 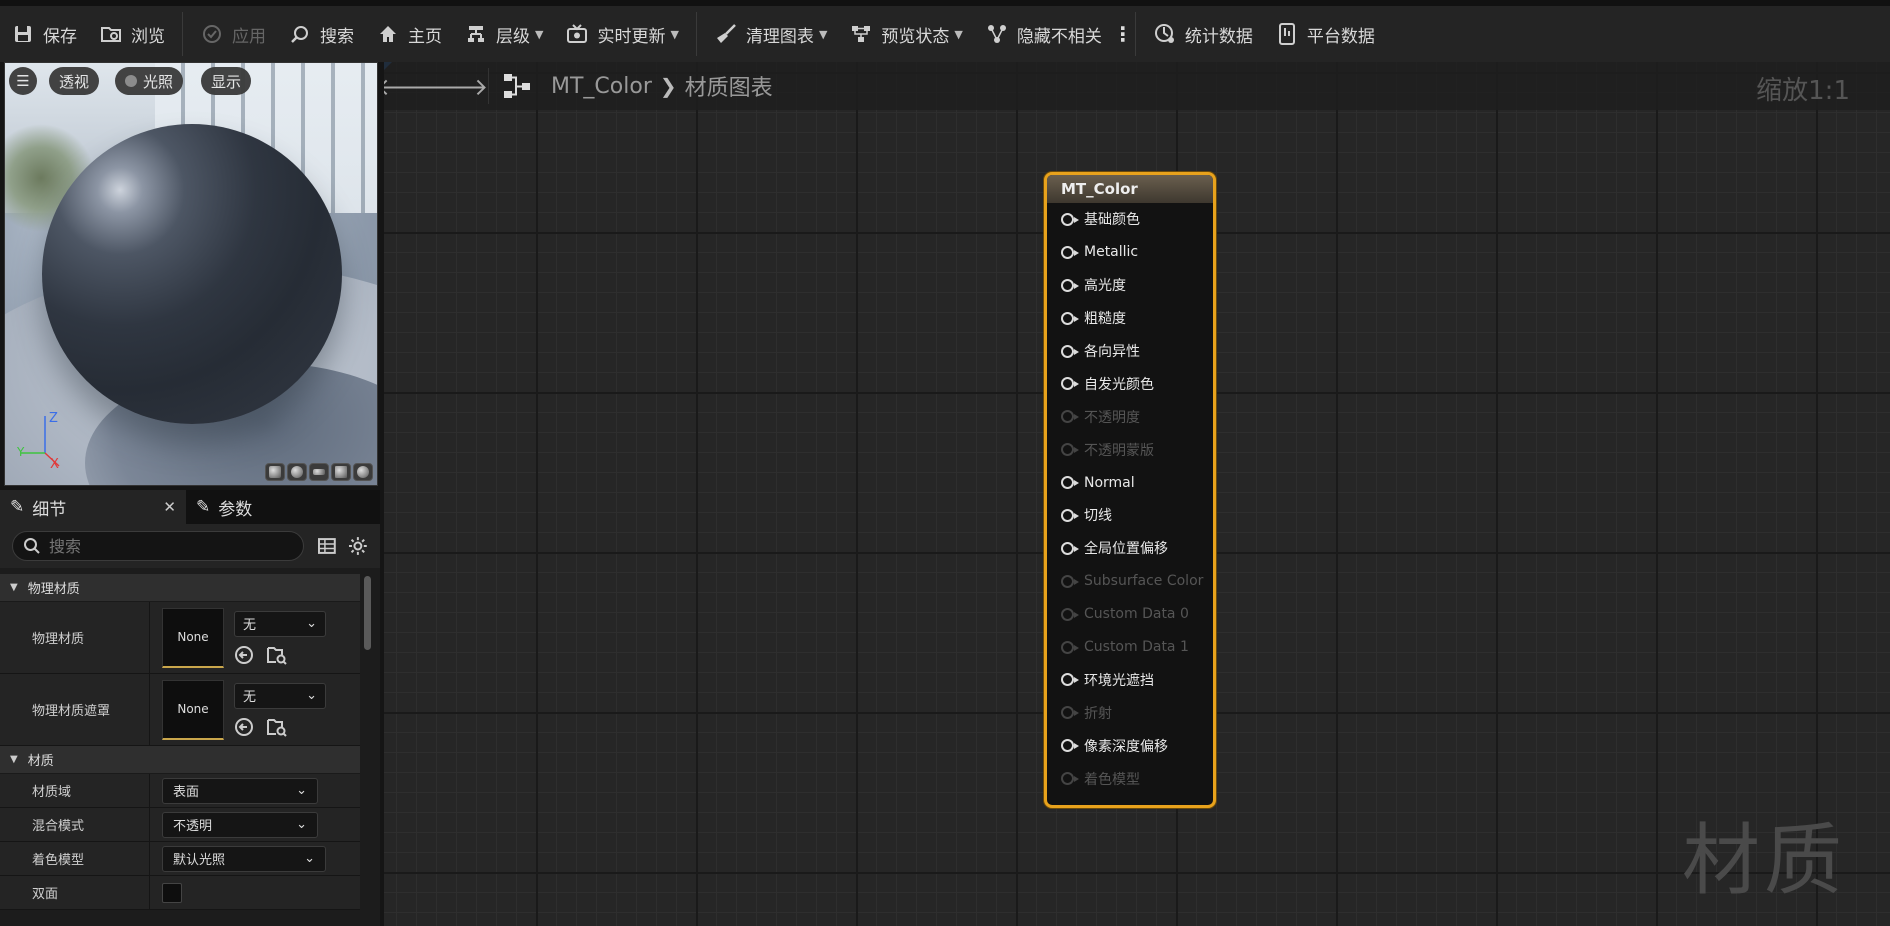 What do you see at coordinates (191, 274) in the screenshot?
I see `preview-viewport: ☰ 透视 光照 显示 Z X Y` at bounding box center [191, 274].